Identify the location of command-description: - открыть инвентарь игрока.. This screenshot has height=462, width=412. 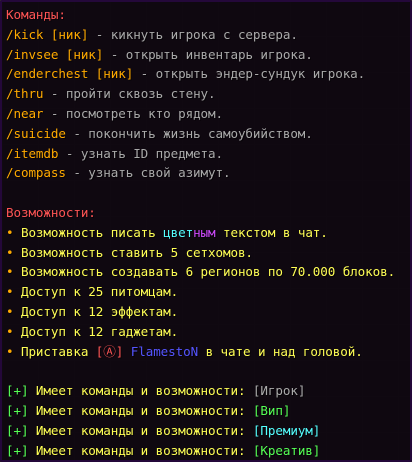
(208, 54).